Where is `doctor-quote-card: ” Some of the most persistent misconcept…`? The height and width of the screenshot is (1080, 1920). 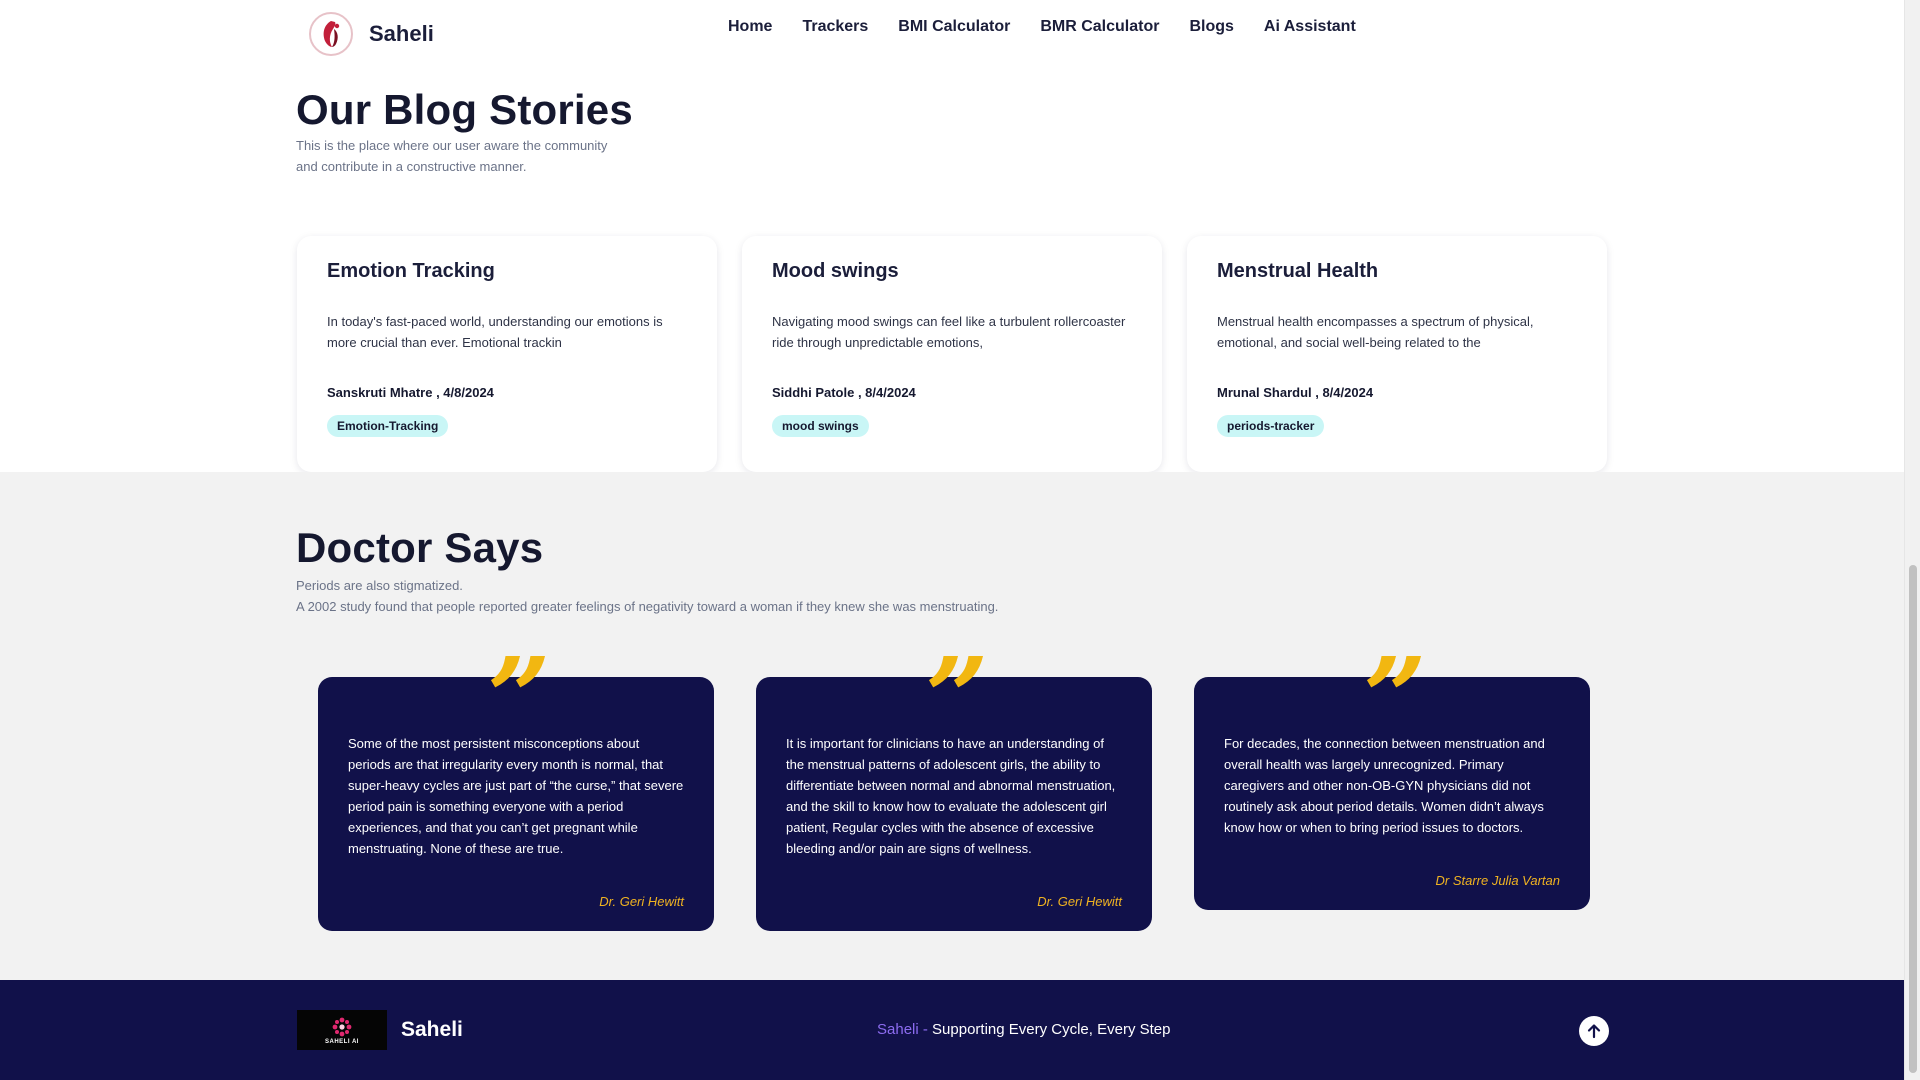 doctor-quote-card: ” Some of the most persistent misconcept… is located at coordinates (516, 787).